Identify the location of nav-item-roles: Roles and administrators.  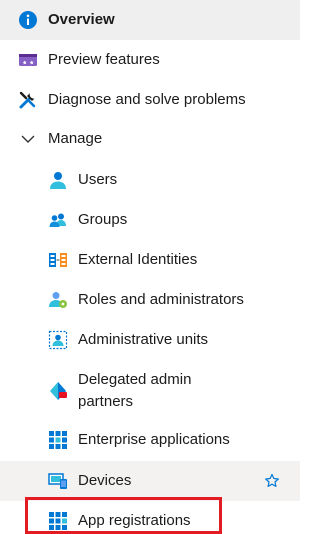
(150, 300).